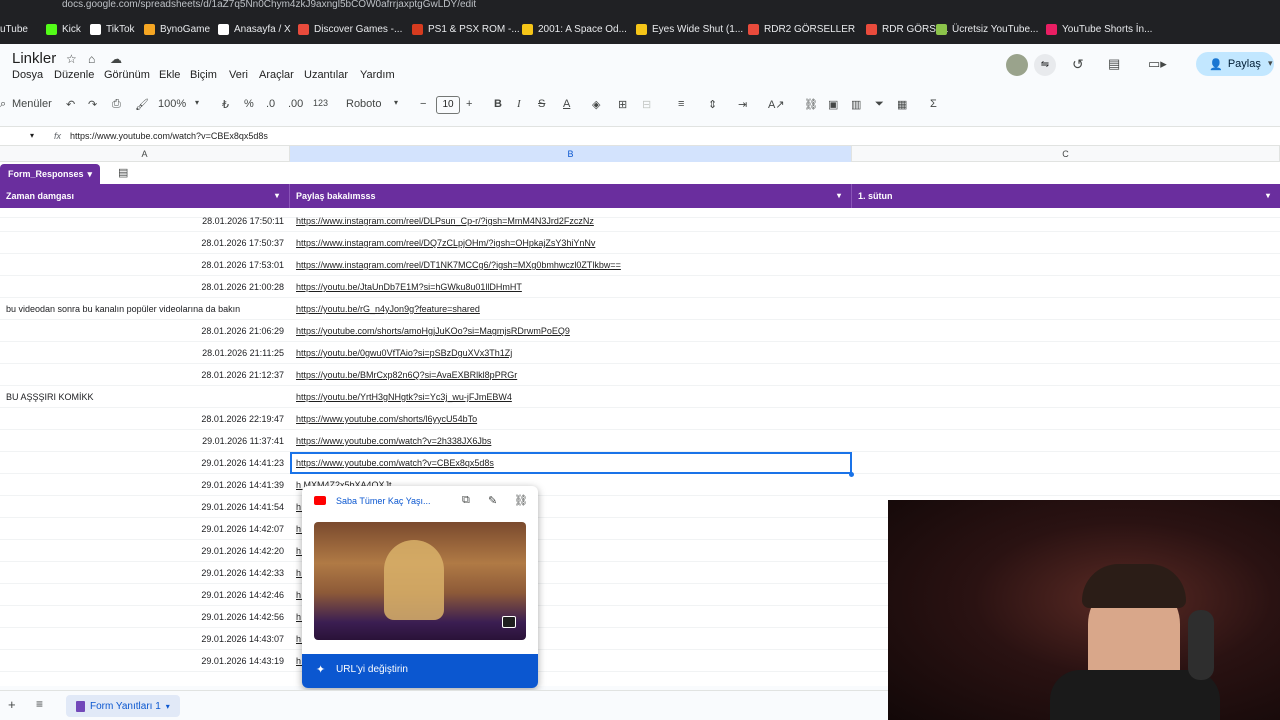 This screenshot has width=1280, height=720. Describe the element at coordinates (145, 375) in the screenshot. I see `cell-timestamp: 28.01.2026 21:12:37` at that location.